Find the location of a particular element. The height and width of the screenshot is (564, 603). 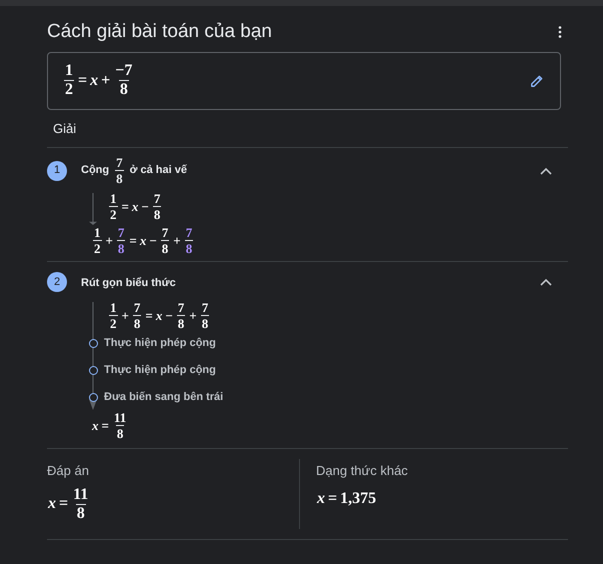

page-title: Cách giải bài toán của bạn is located at coordinates (159, 32).